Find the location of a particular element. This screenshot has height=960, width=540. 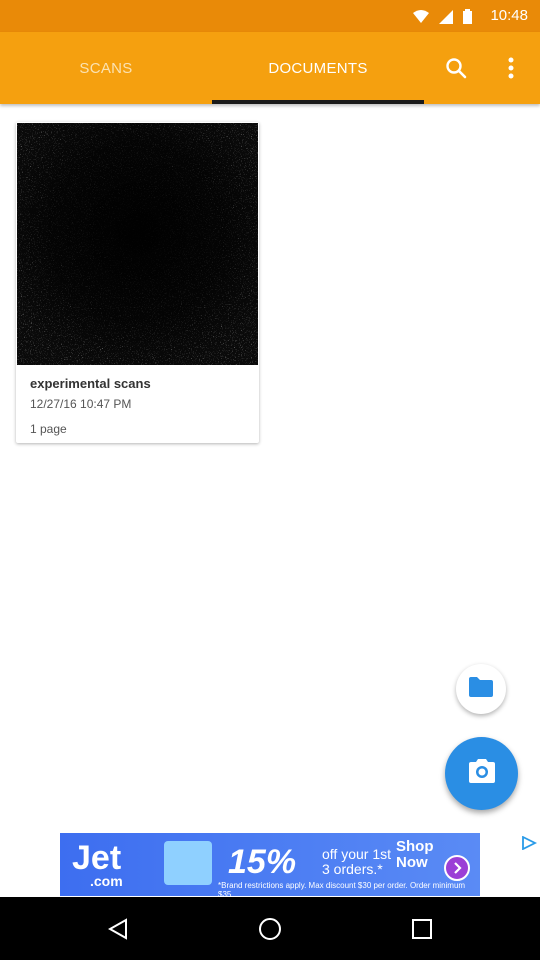

more-vert-icon is located at coordinates (511, 68).